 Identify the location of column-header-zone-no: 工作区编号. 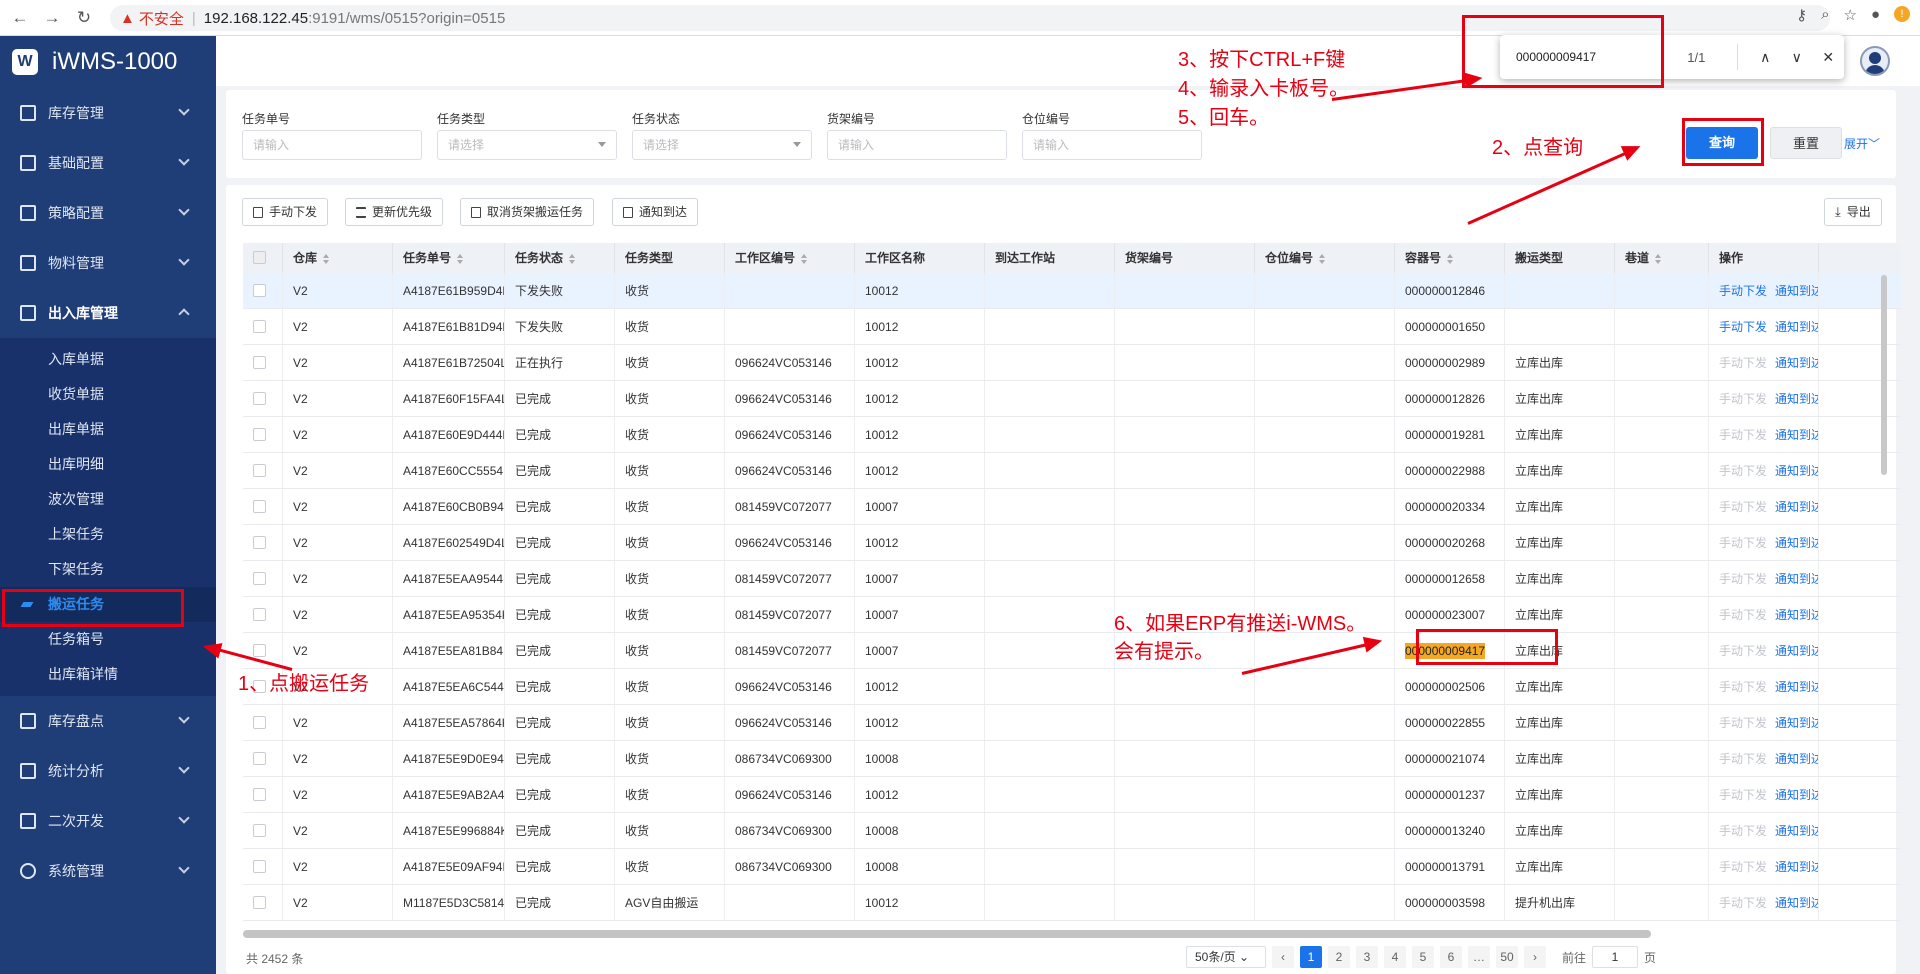
(790, 258).